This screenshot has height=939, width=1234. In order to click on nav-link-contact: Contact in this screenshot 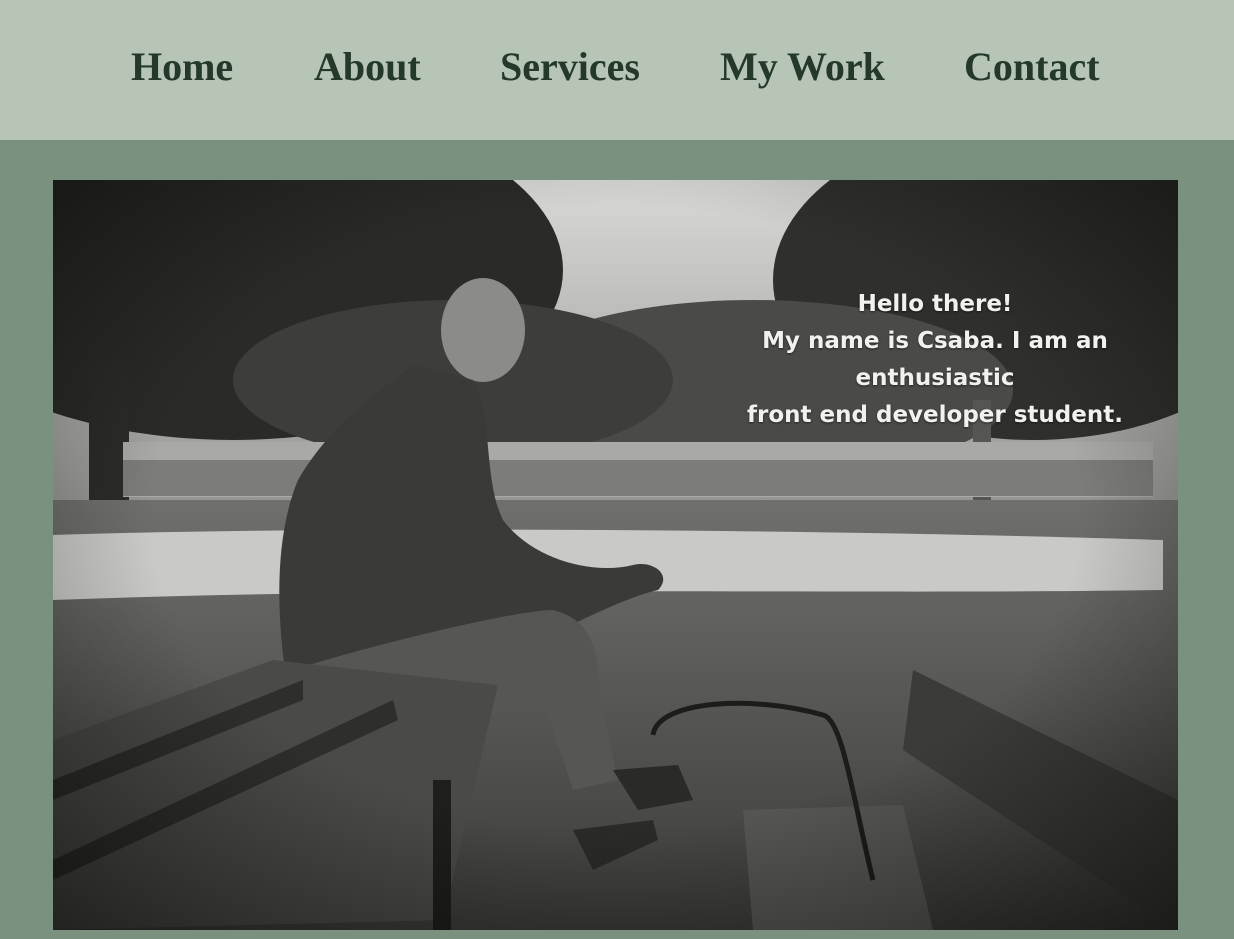, I will do `click(1032, 67)`.